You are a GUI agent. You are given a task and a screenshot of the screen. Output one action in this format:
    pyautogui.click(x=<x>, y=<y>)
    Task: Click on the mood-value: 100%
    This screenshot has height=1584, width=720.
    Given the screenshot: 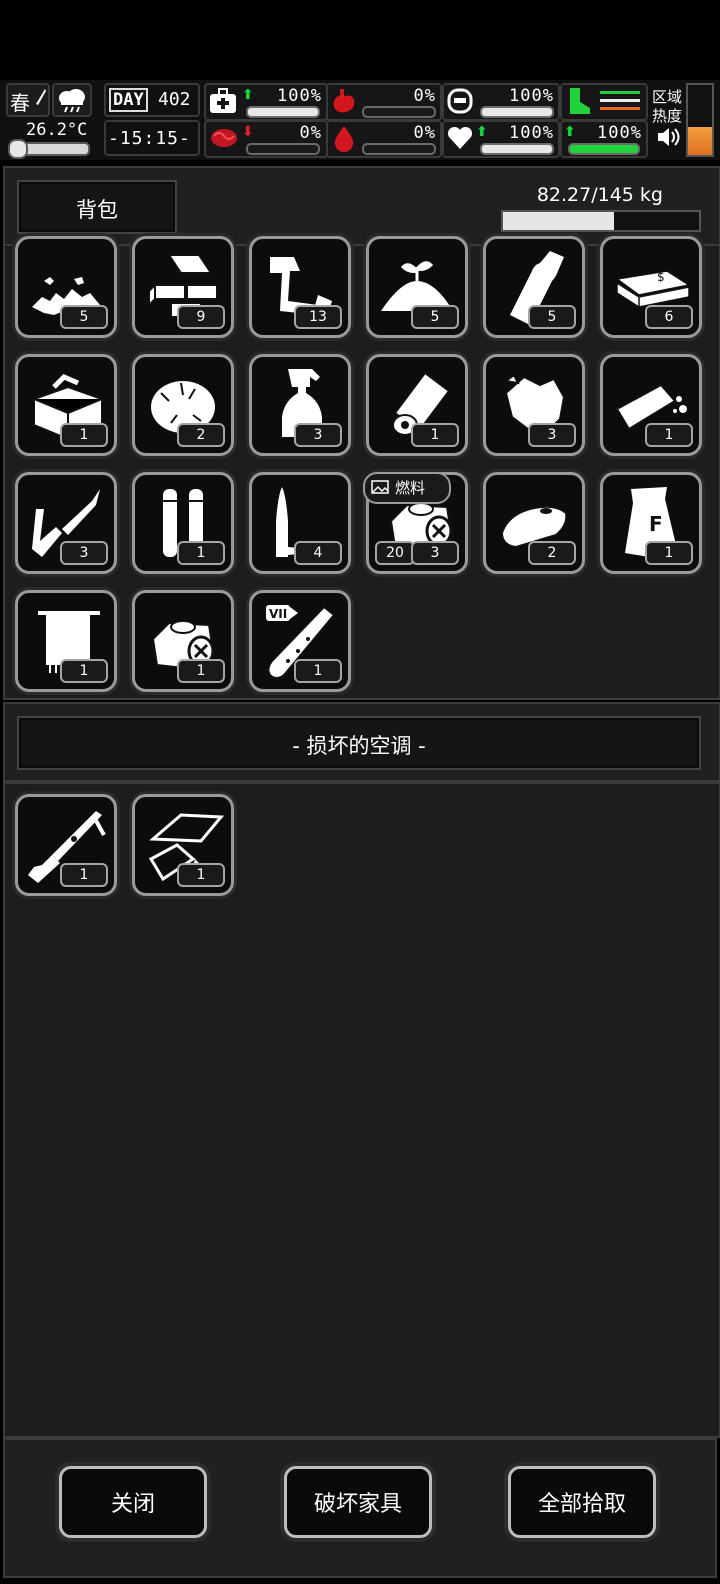 What is the action you would take?
    pyautogui.click(x=531, y=133)
    